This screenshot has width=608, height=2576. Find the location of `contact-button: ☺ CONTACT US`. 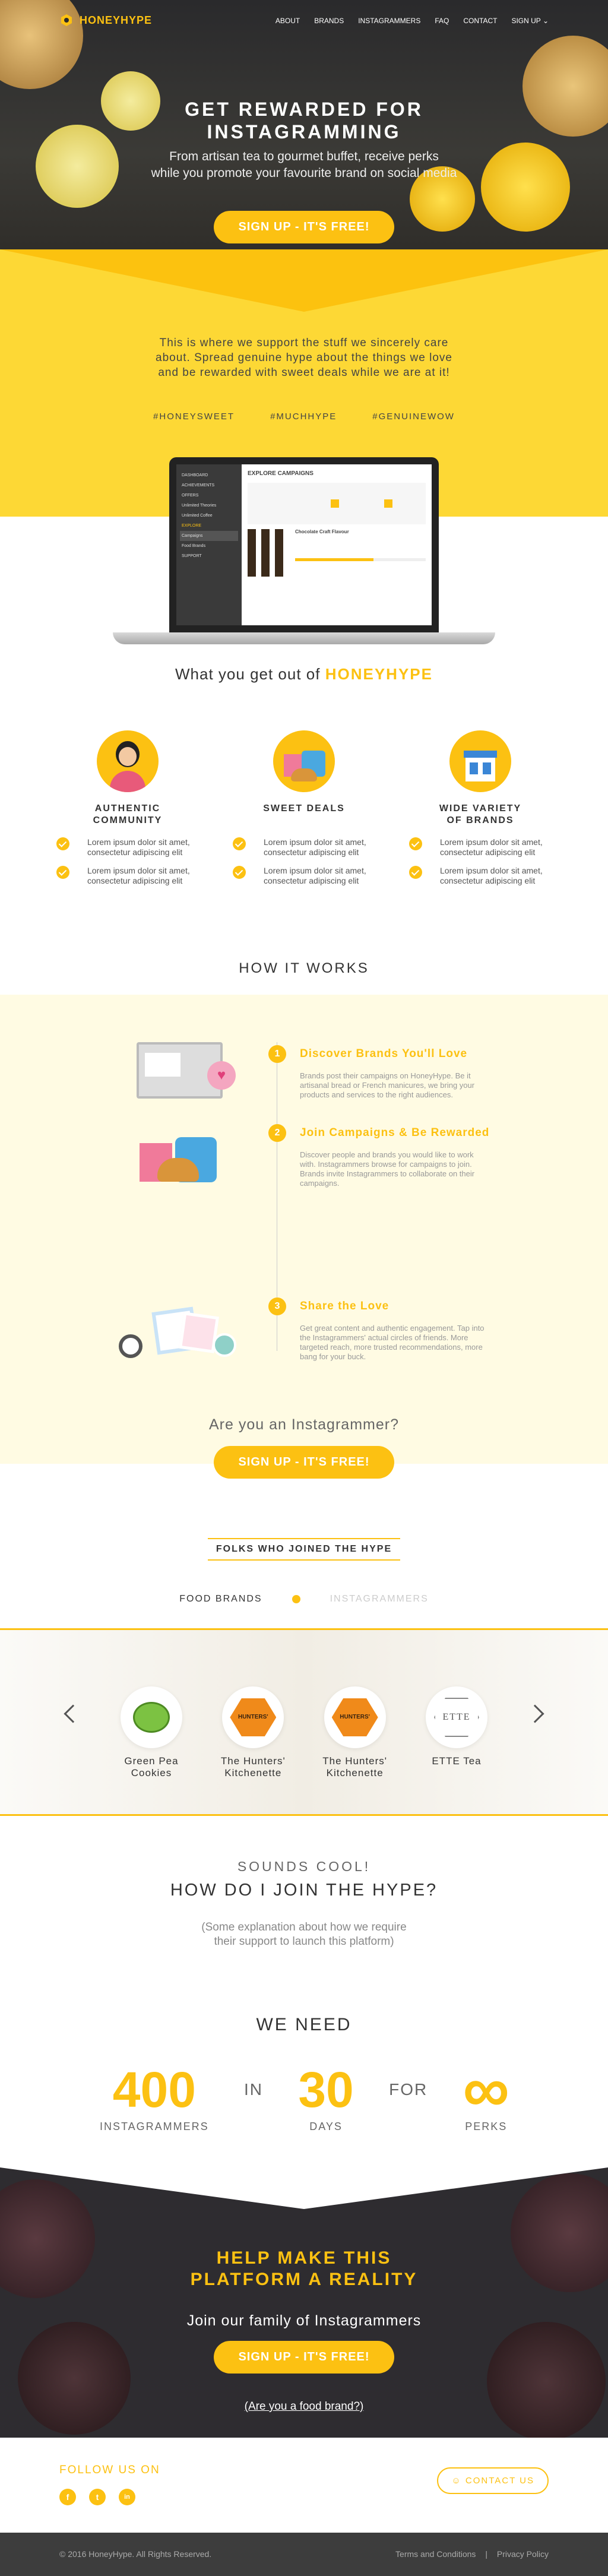

contact-button: ☺ CONTACT US is located at coordinates (493, 2480).